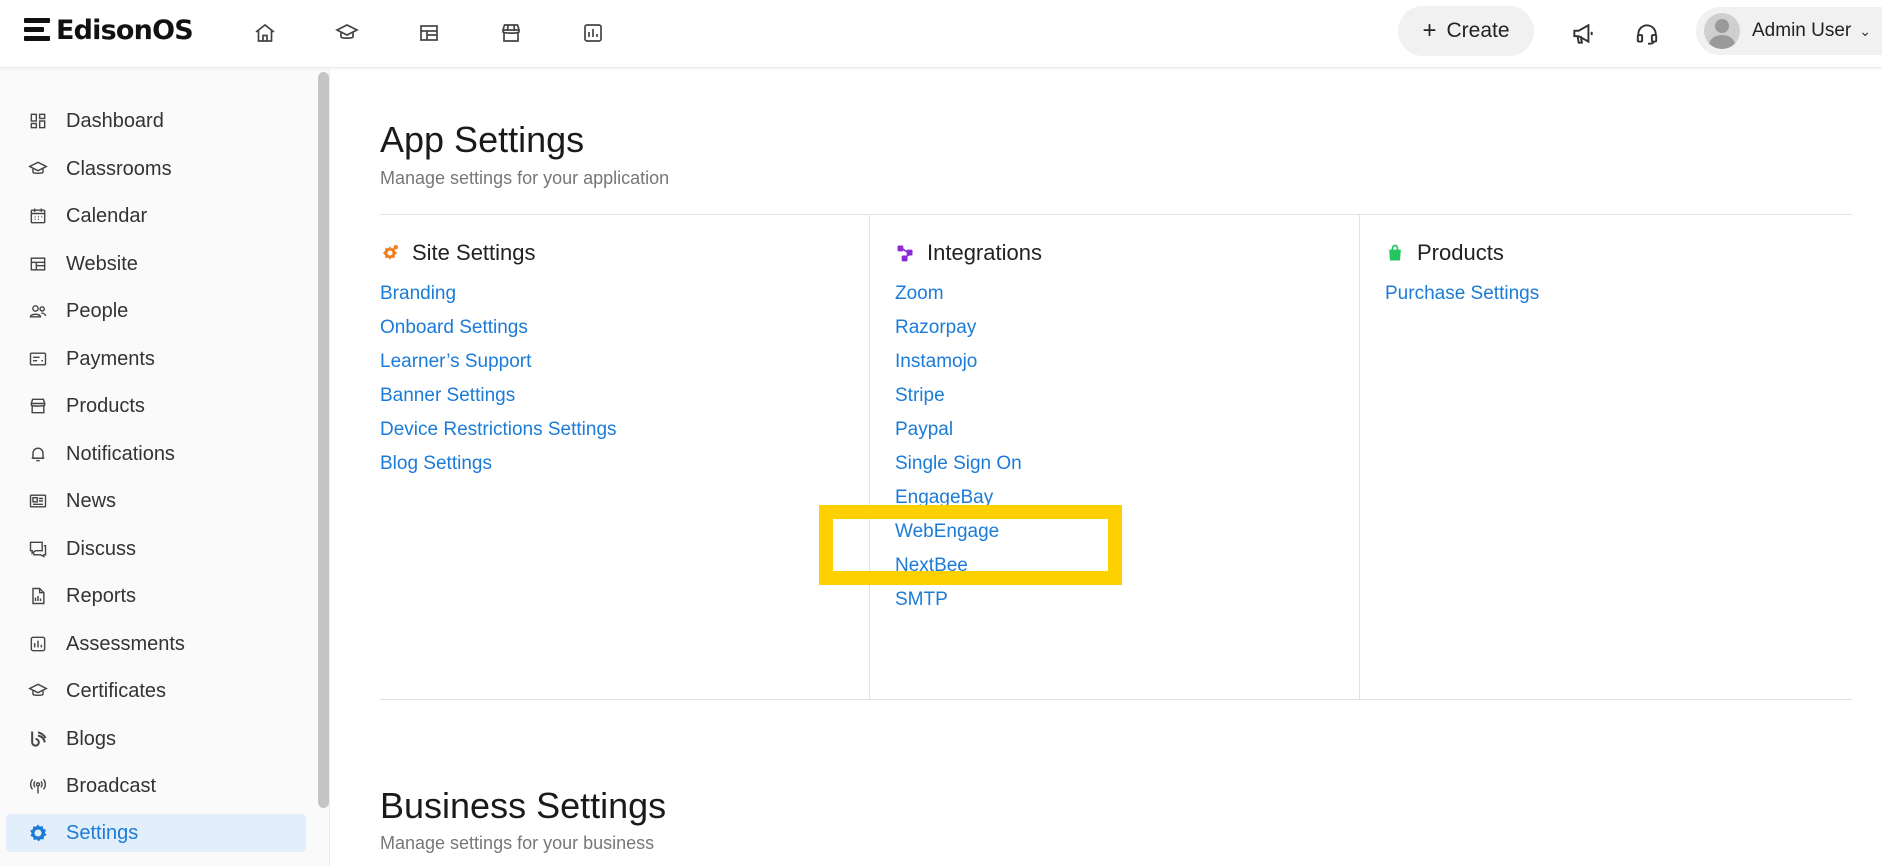  Describe the element at coordinates (1460, 252) in the screenshot. I see `section-title: Products` at that location.